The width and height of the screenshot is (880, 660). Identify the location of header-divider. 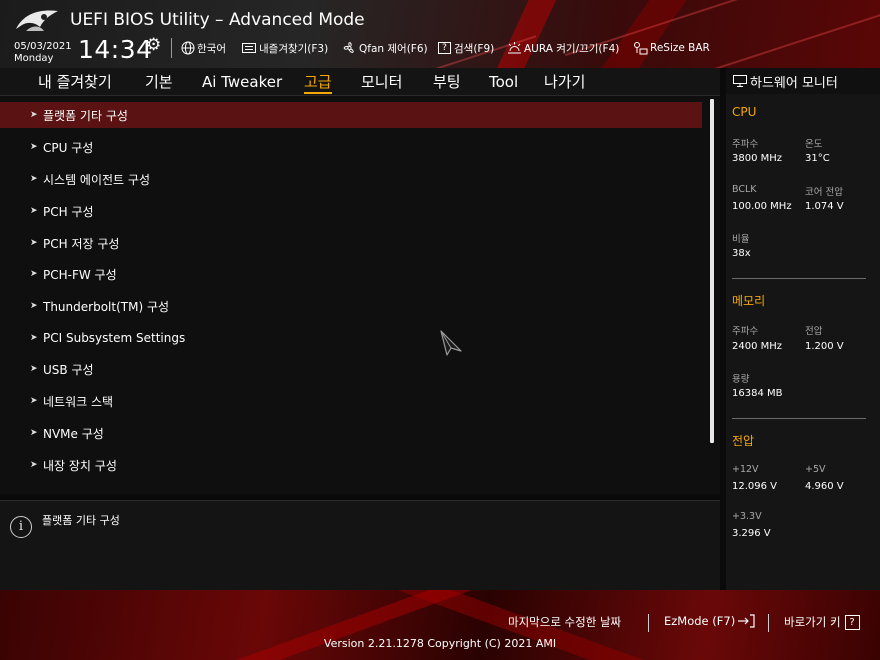
(171, 48).